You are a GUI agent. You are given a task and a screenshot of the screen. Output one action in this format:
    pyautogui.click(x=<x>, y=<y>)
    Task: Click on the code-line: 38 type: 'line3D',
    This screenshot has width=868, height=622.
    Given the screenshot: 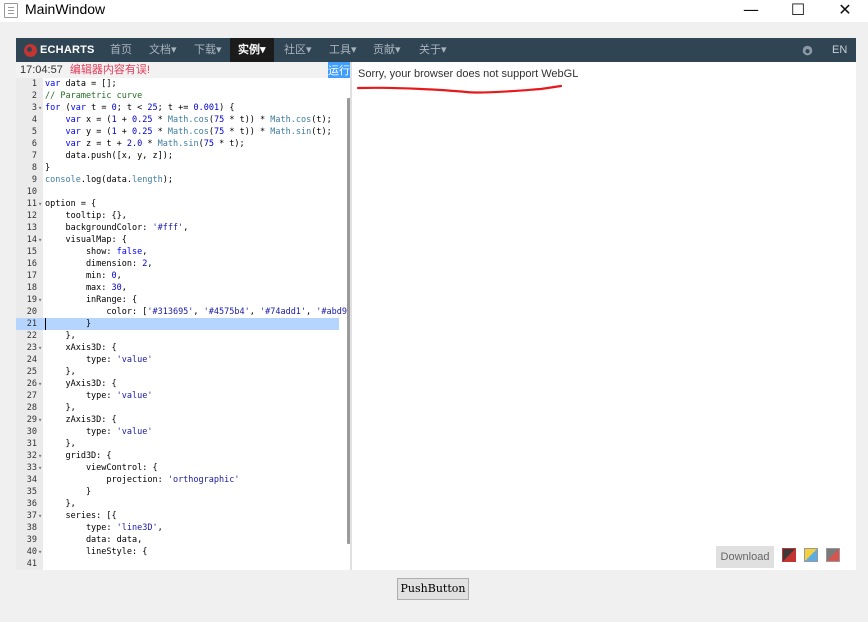 What is the action you would take?
    pyautogui.click(x=177, y=528)
    